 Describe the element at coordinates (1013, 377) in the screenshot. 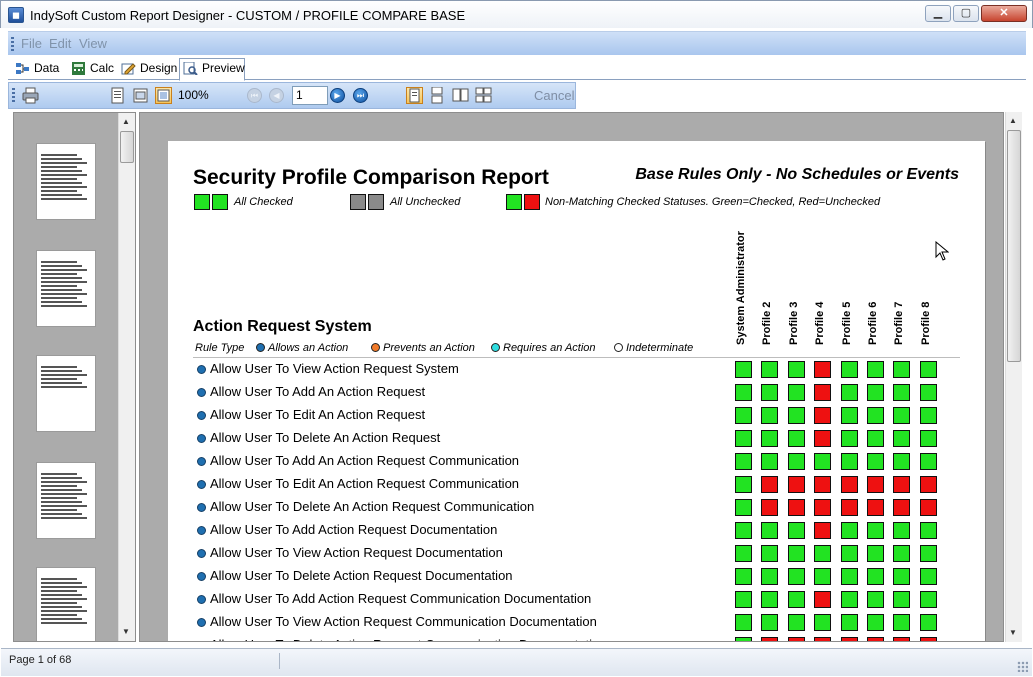

I see `preview-scrollbar: ▲ ▼` at that location.